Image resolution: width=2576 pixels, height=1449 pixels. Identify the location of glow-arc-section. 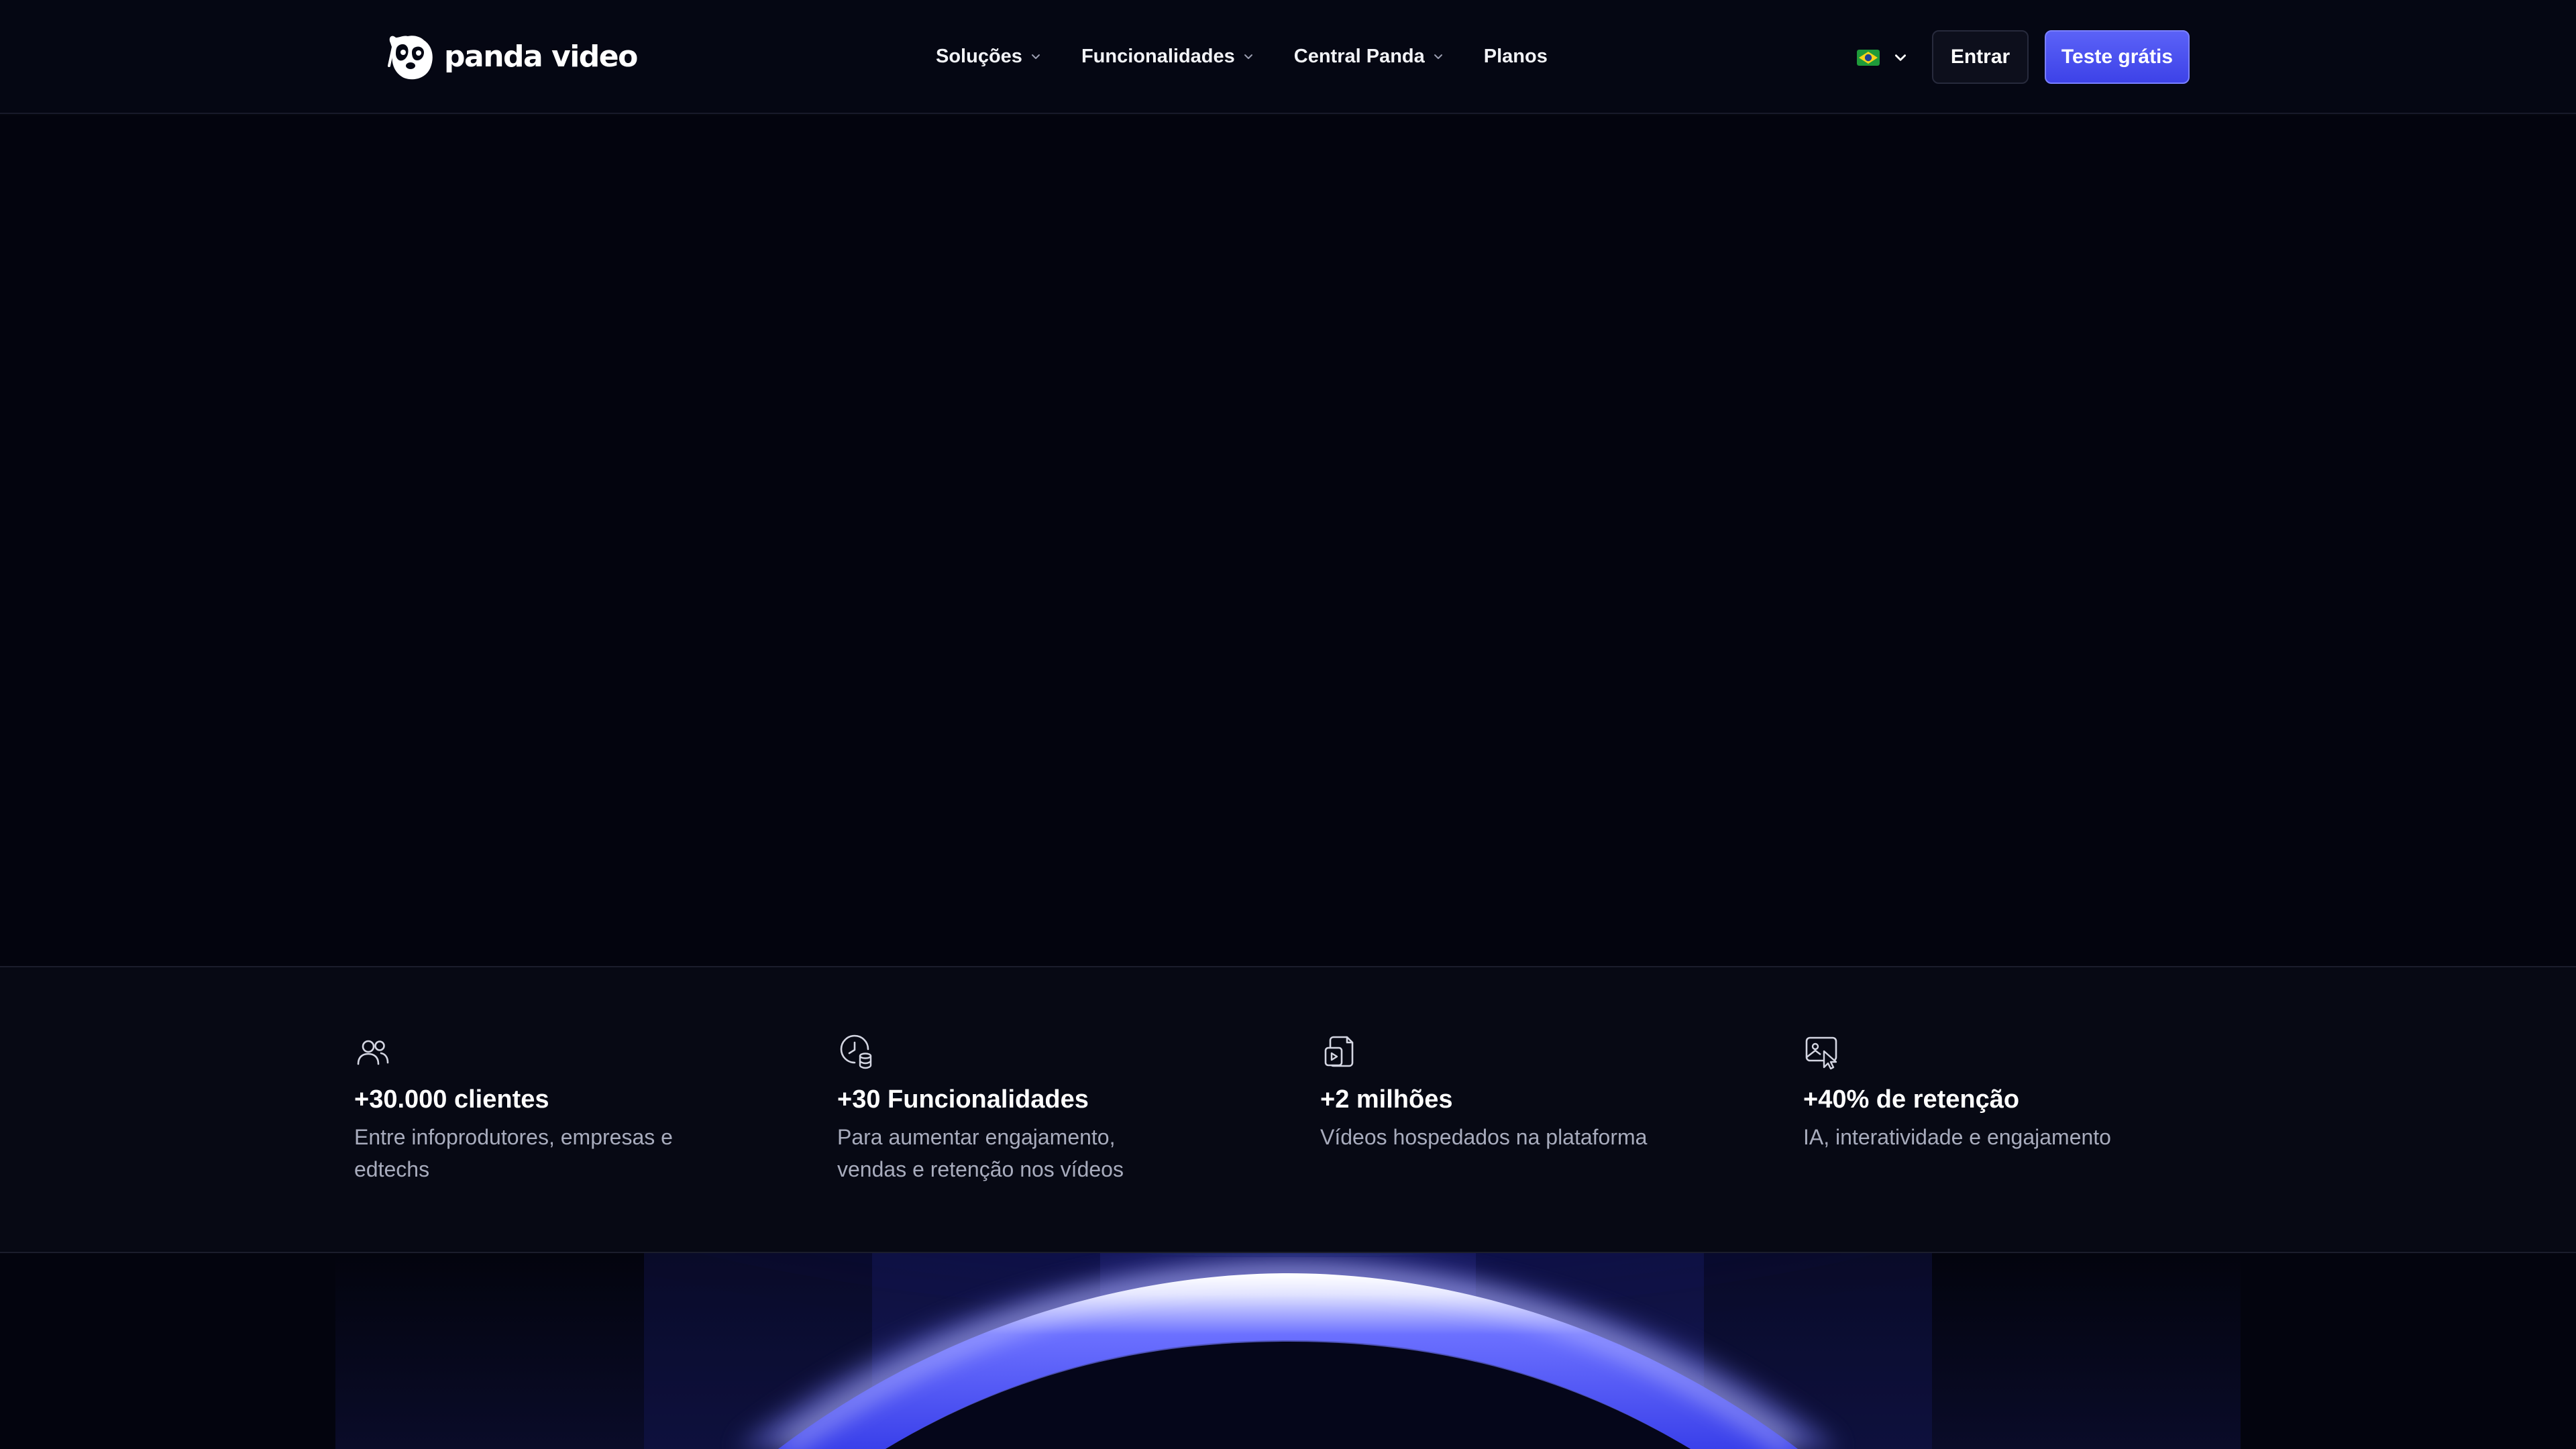
(1288, 1351).